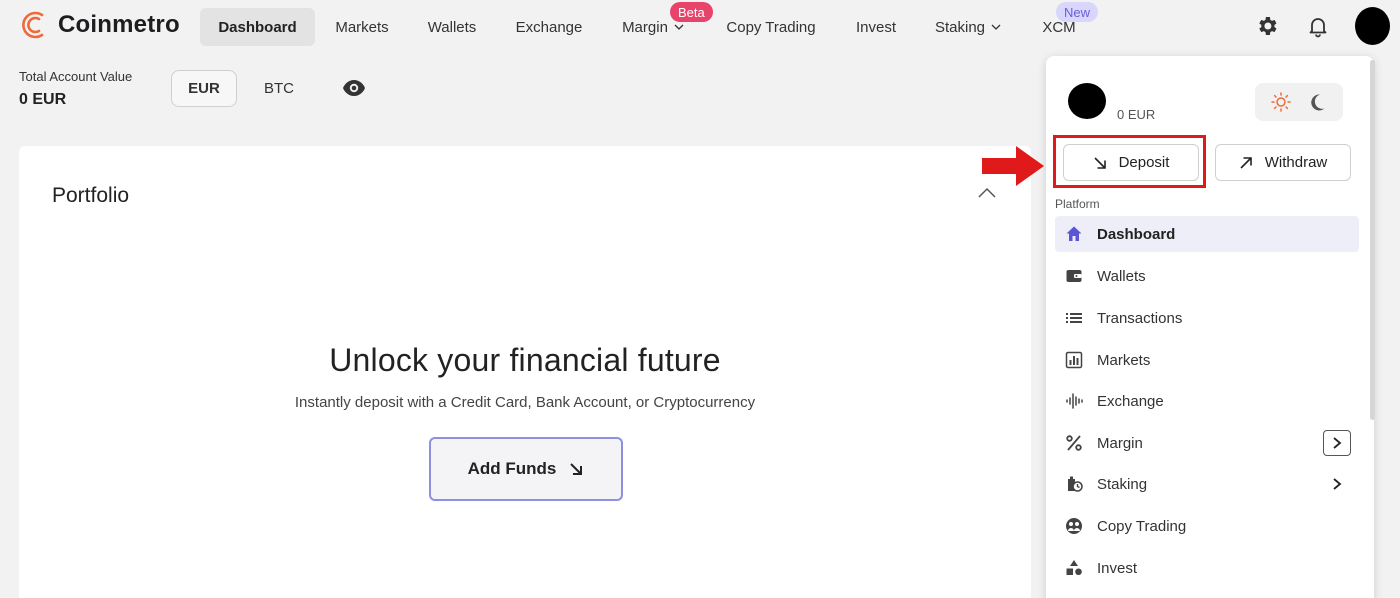 The height and width of the screenshot is (598, 1400). I want to click on wallet-icon, so click(1074, 276).